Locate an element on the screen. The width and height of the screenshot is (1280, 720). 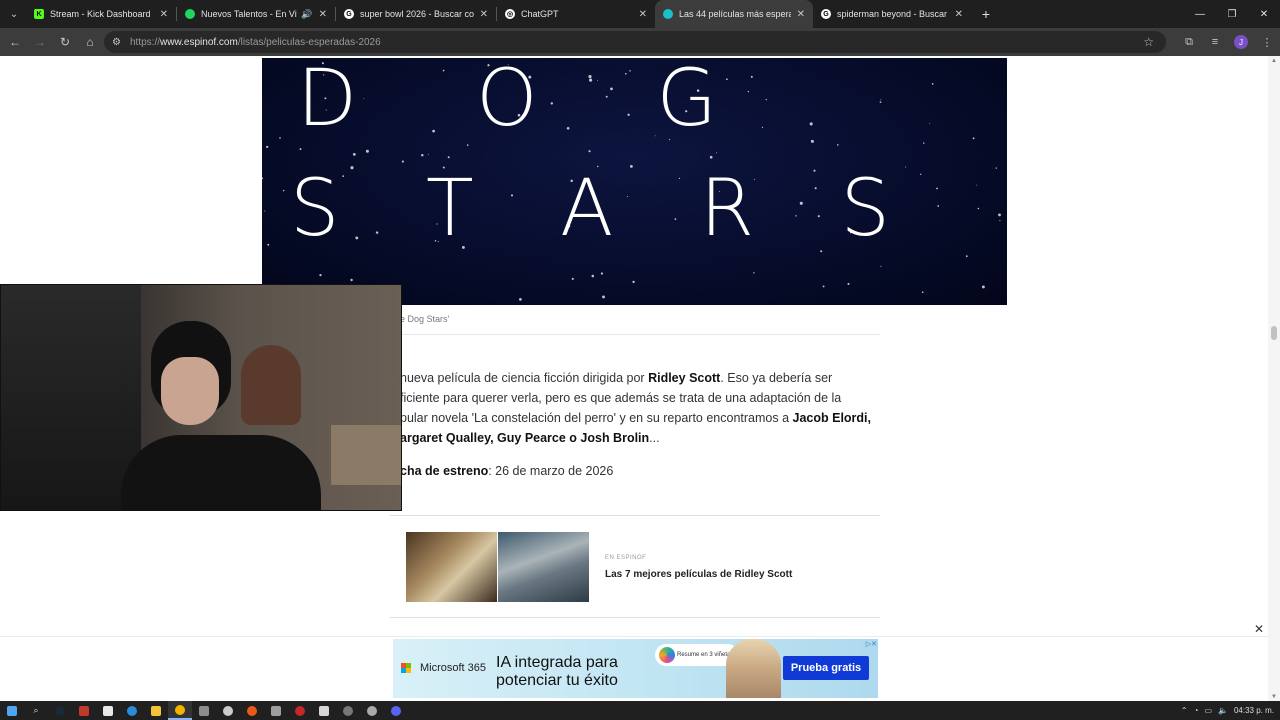
media-controls-icon: ≡ is located at coordinates (1215, 42).